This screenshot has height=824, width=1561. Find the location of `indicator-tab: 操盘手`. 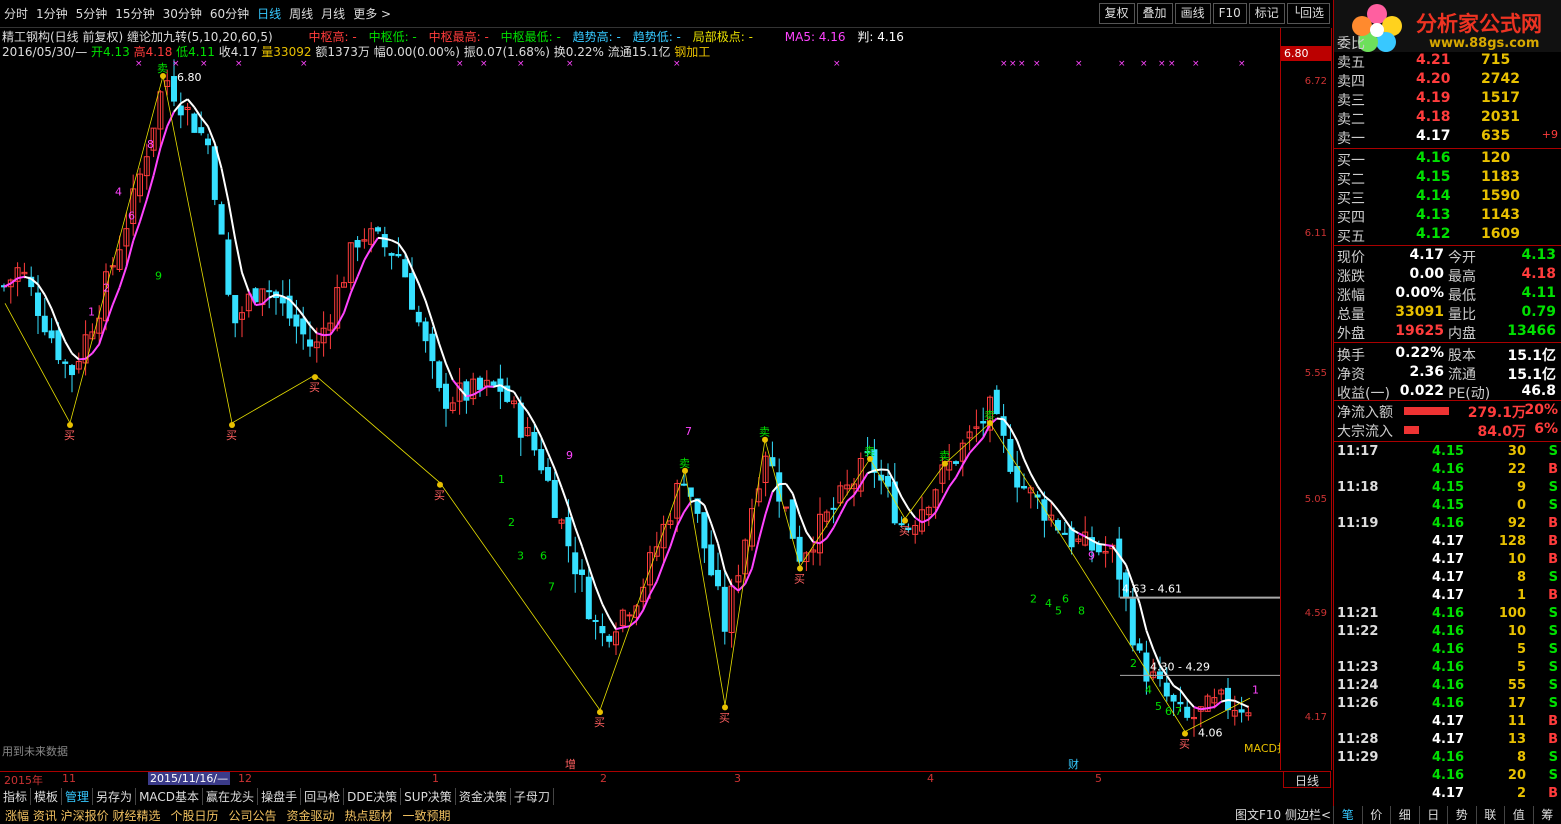

indicator-tab: 操盘手 is located at coordinates (280, 796).